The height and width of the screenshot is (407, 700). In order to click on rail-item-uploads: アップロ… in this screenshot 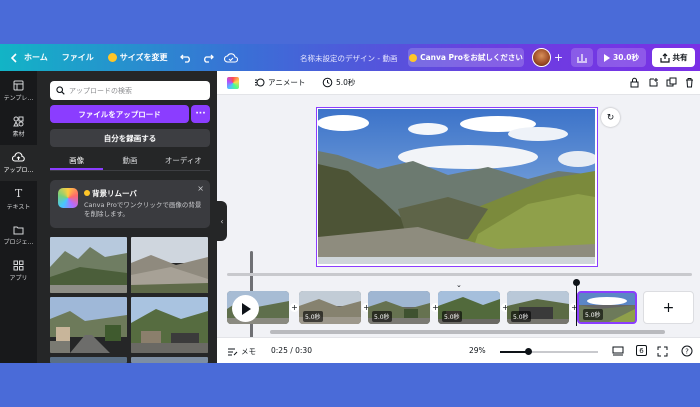, I will do `click(18, 163)`.